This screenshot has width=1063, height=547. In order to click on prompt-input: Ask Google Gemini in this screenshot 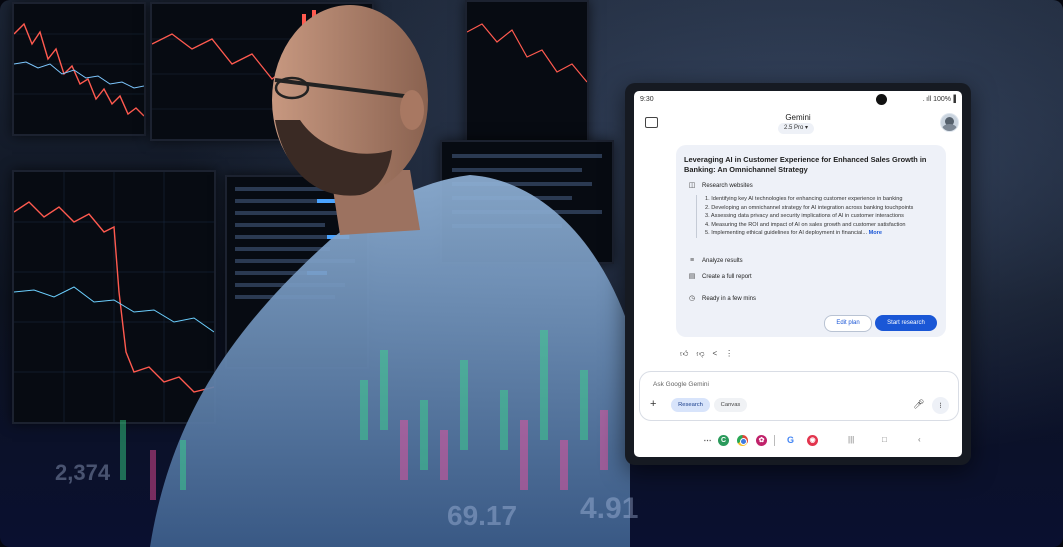, I will do `click(681, 384)`.